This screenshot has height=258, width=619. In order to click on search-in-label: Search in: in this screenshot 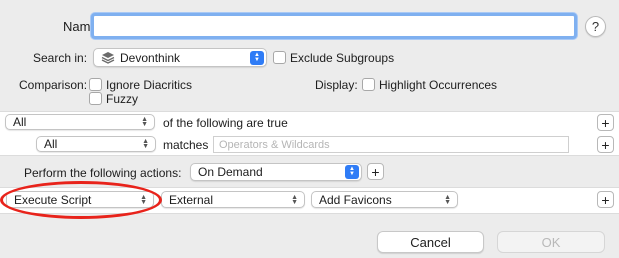, I will do `click(60, 58)`.